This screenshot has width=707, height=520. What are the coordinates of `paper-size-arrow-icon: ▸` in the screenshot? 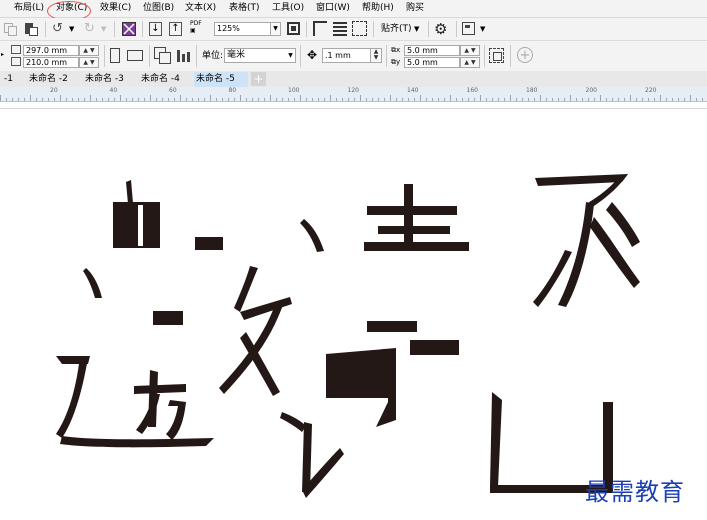 It's located at (3, 54).